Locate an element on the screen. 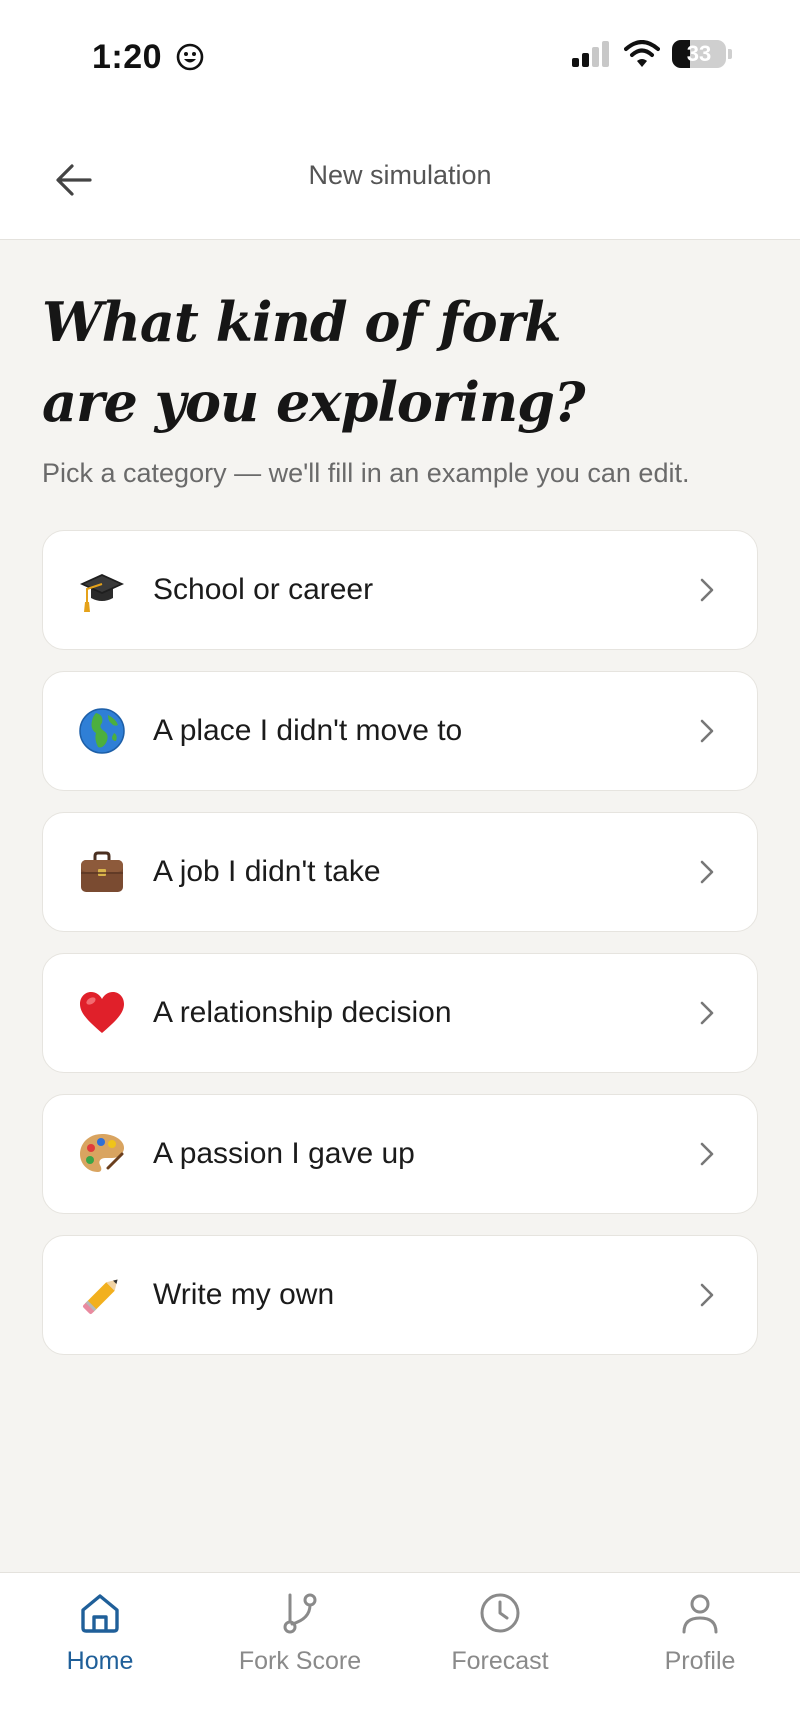 This screenshot has width=800, height=1734. tab-profile: Profile is located at coordinates (700, 1638).